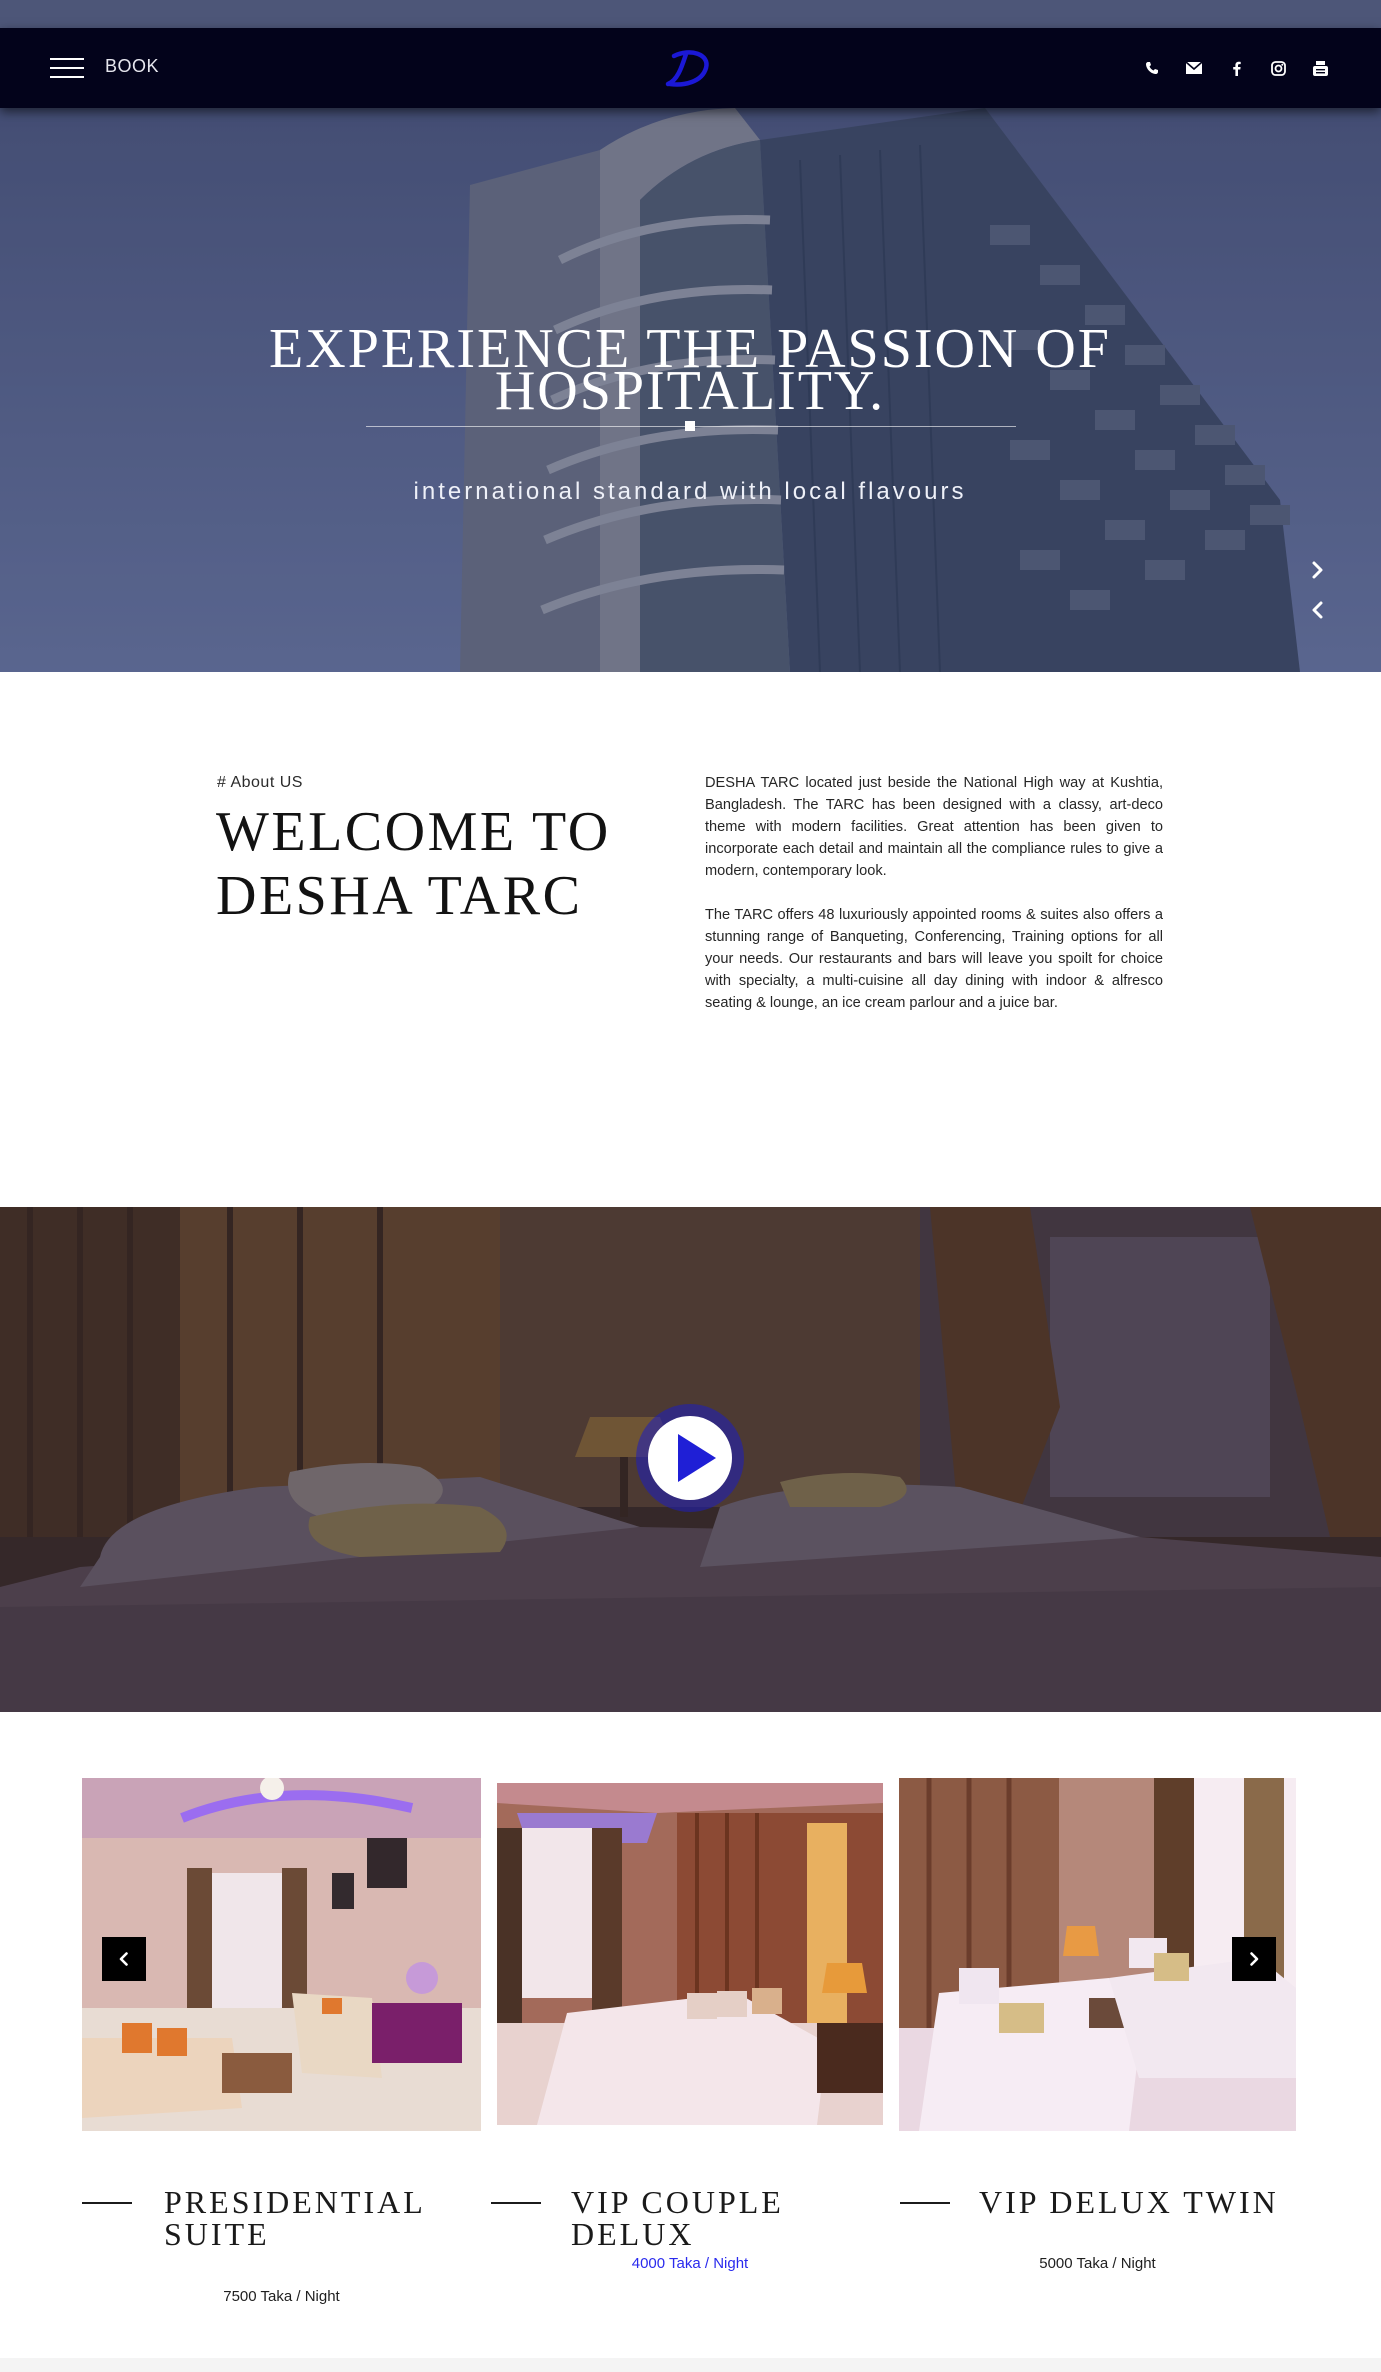 The image size is (1381, 2372). I want to click on slider-prev-chevron-icon, so click(1318, 610).